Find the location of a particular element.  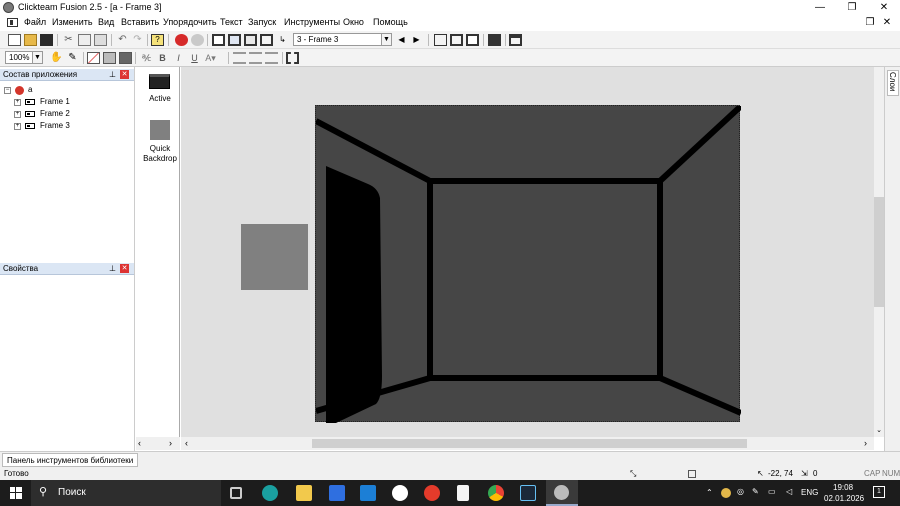

menu-insert: Вставить is located at coordinates (140, 22).